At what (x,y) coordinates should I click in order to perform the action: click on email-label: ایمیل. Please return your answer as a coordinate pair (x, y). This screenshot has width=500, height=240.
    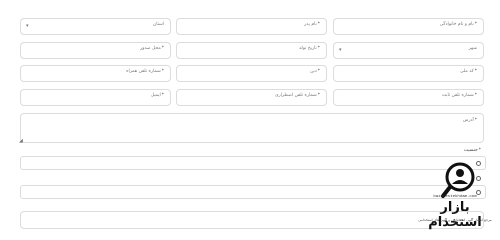
    Looking at the image, I should click on (155, 95).